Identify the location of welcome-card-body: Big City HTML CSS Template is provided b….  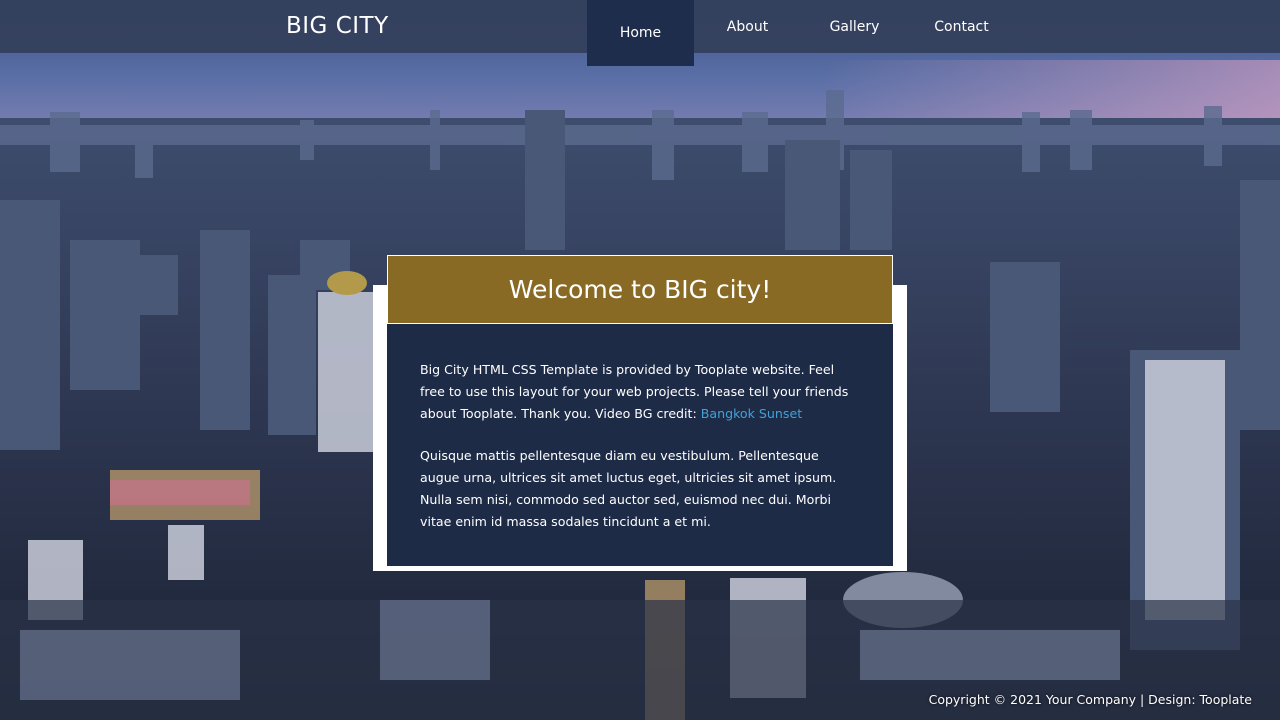
(640, 428).